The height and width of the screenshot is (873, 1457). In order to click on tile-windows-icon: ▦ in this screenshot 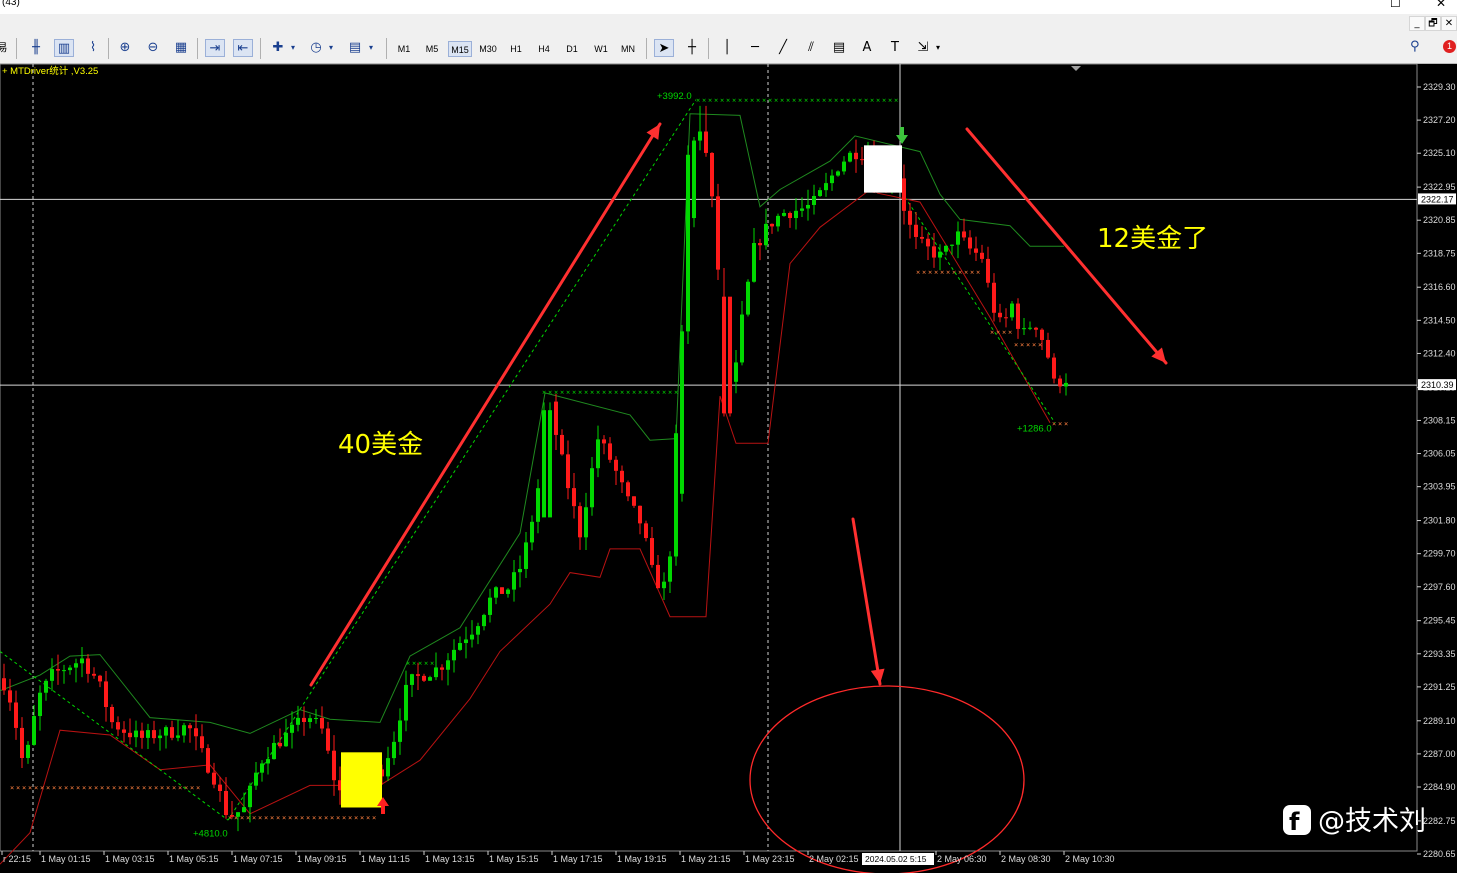, I will do `click(181, 48)`.